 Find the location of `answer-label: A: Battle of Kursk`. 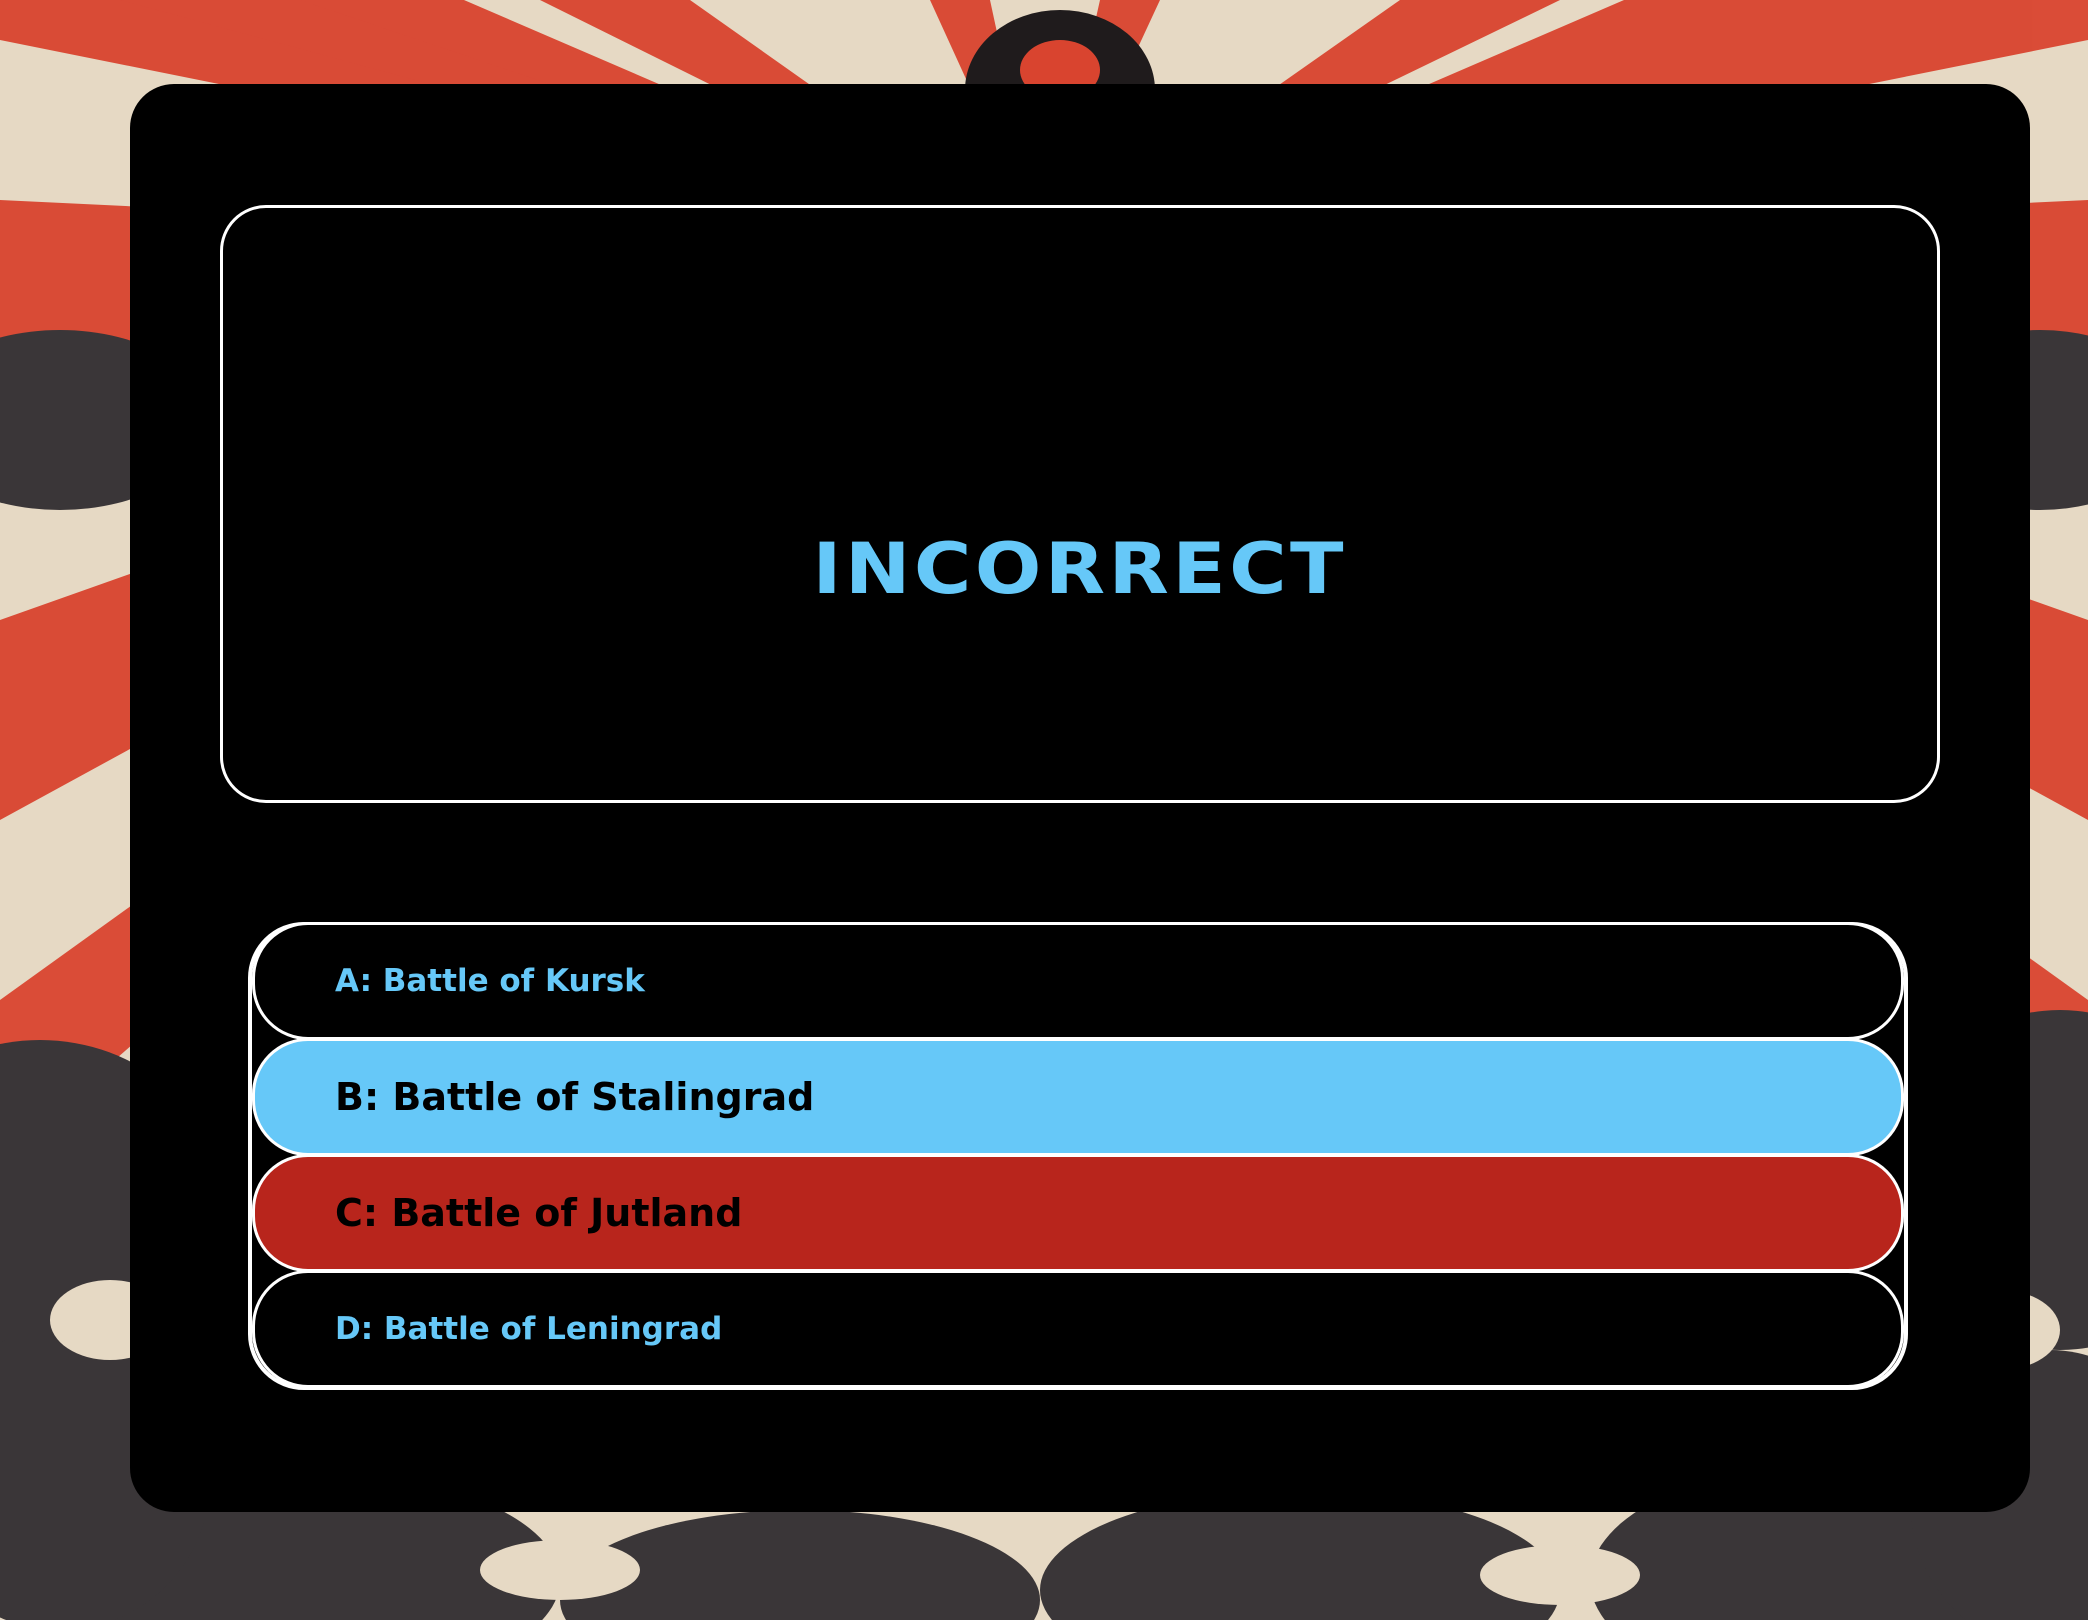

answer-label: A: Battle of Kursk is located at coordinates (490, 981).